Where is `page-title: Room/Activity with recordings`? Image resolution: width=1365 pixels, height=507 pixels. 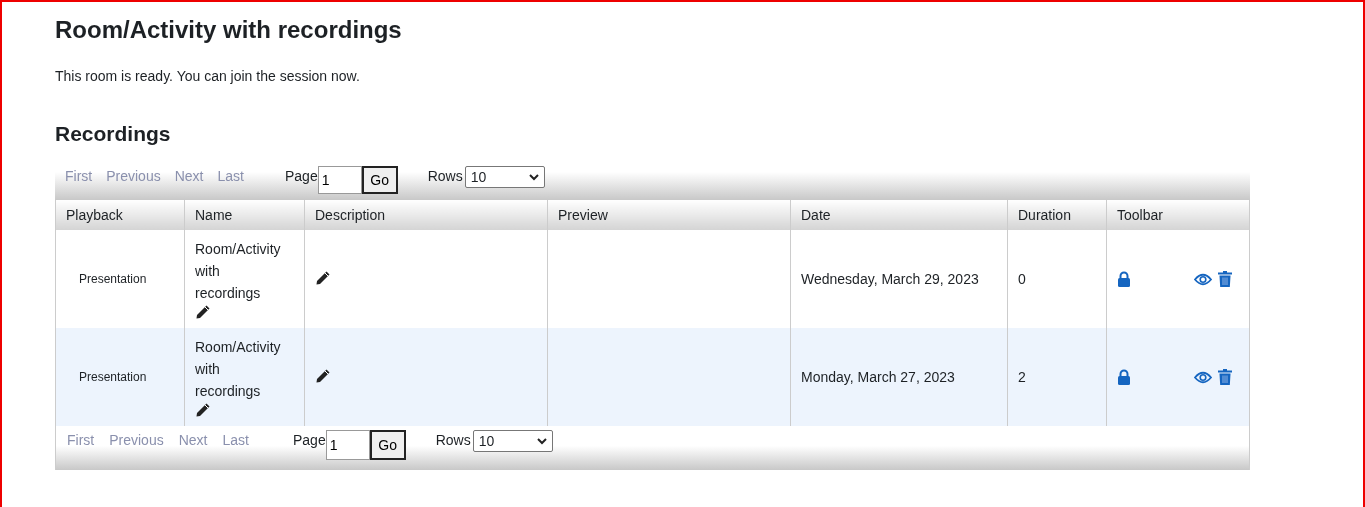 page-title: Room/Activity with recordings is located at coordinates (229, 30).